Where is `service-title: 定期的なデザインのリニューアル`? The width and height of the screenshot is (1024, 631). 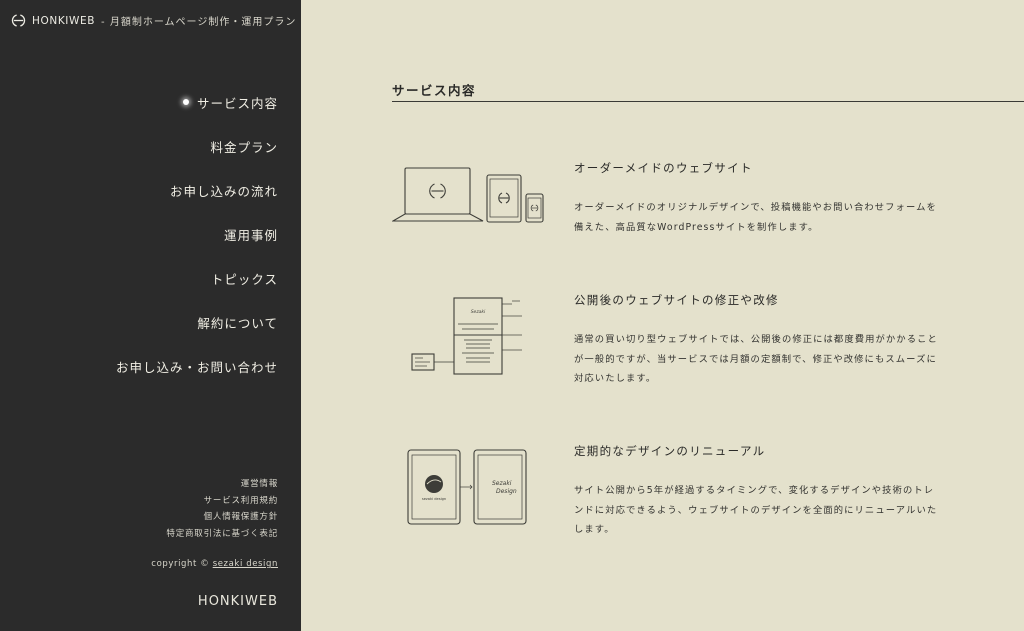
service-title: 定期的なデザインのリニューアル is located at coordinates (670, 451).